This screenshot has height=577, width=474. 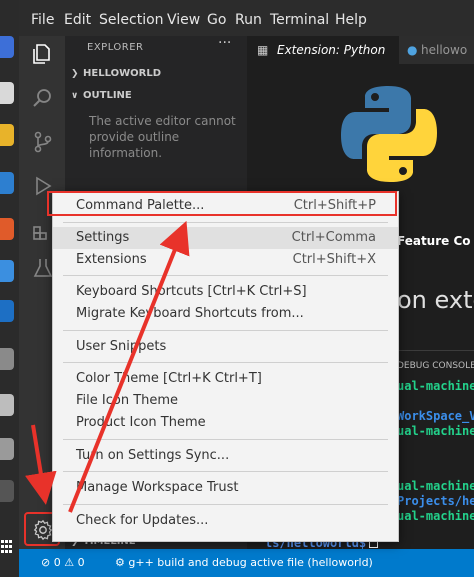 I want to click on editor-tab-bar: ▦ Extension: Python ● hellowo, so click(x=360, y=50).